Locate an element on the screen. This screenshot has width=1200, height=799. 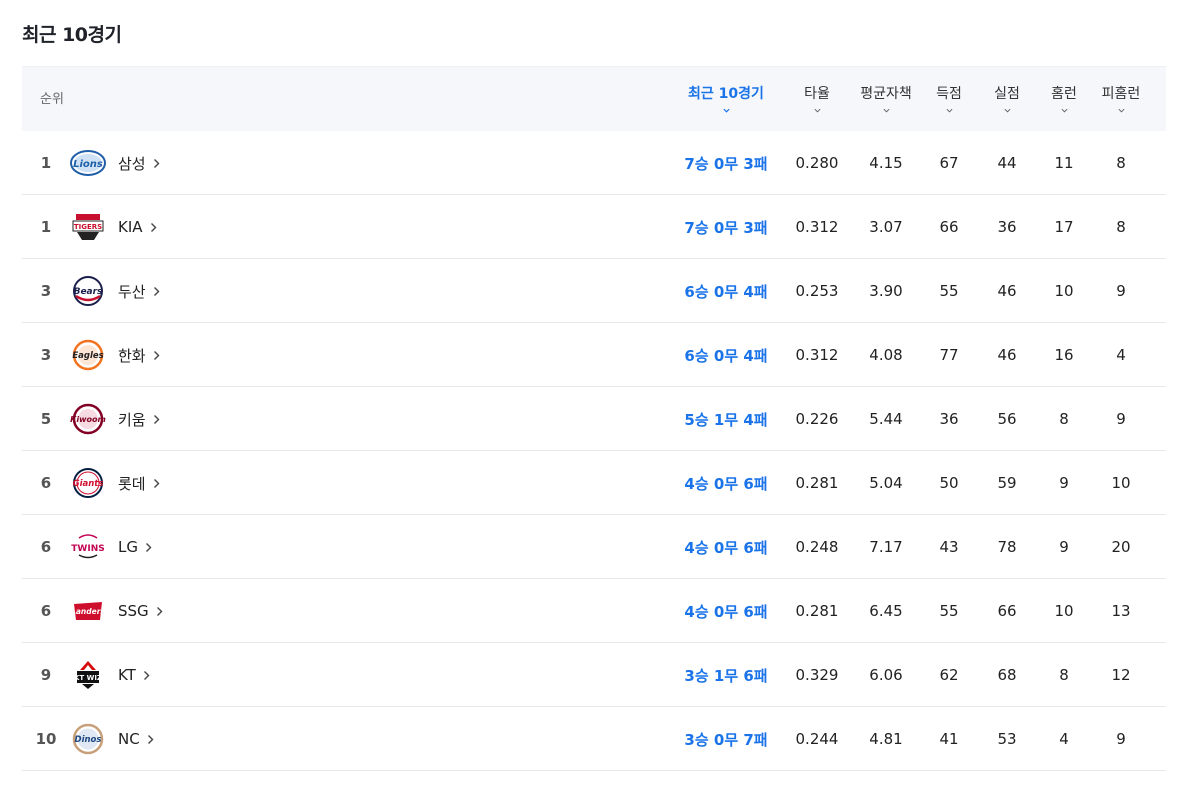
team-link: 삼성 is located at coordinates (139, 163).